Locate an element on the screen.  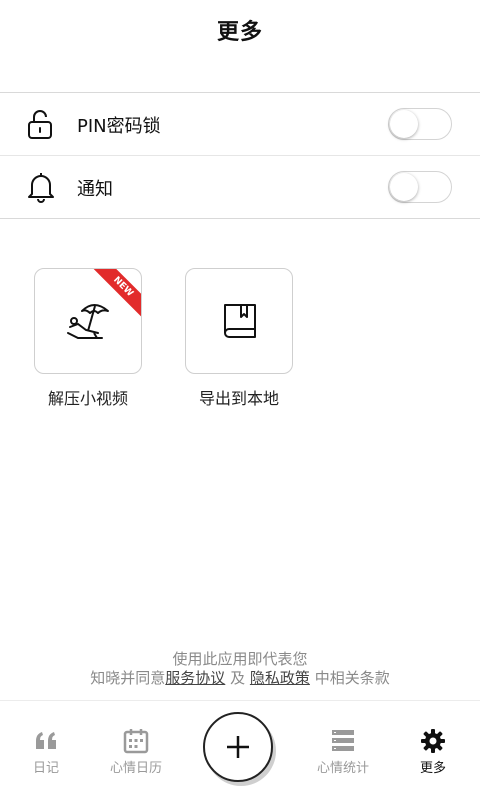
add-entry-button is located at coordinates (238, 747).